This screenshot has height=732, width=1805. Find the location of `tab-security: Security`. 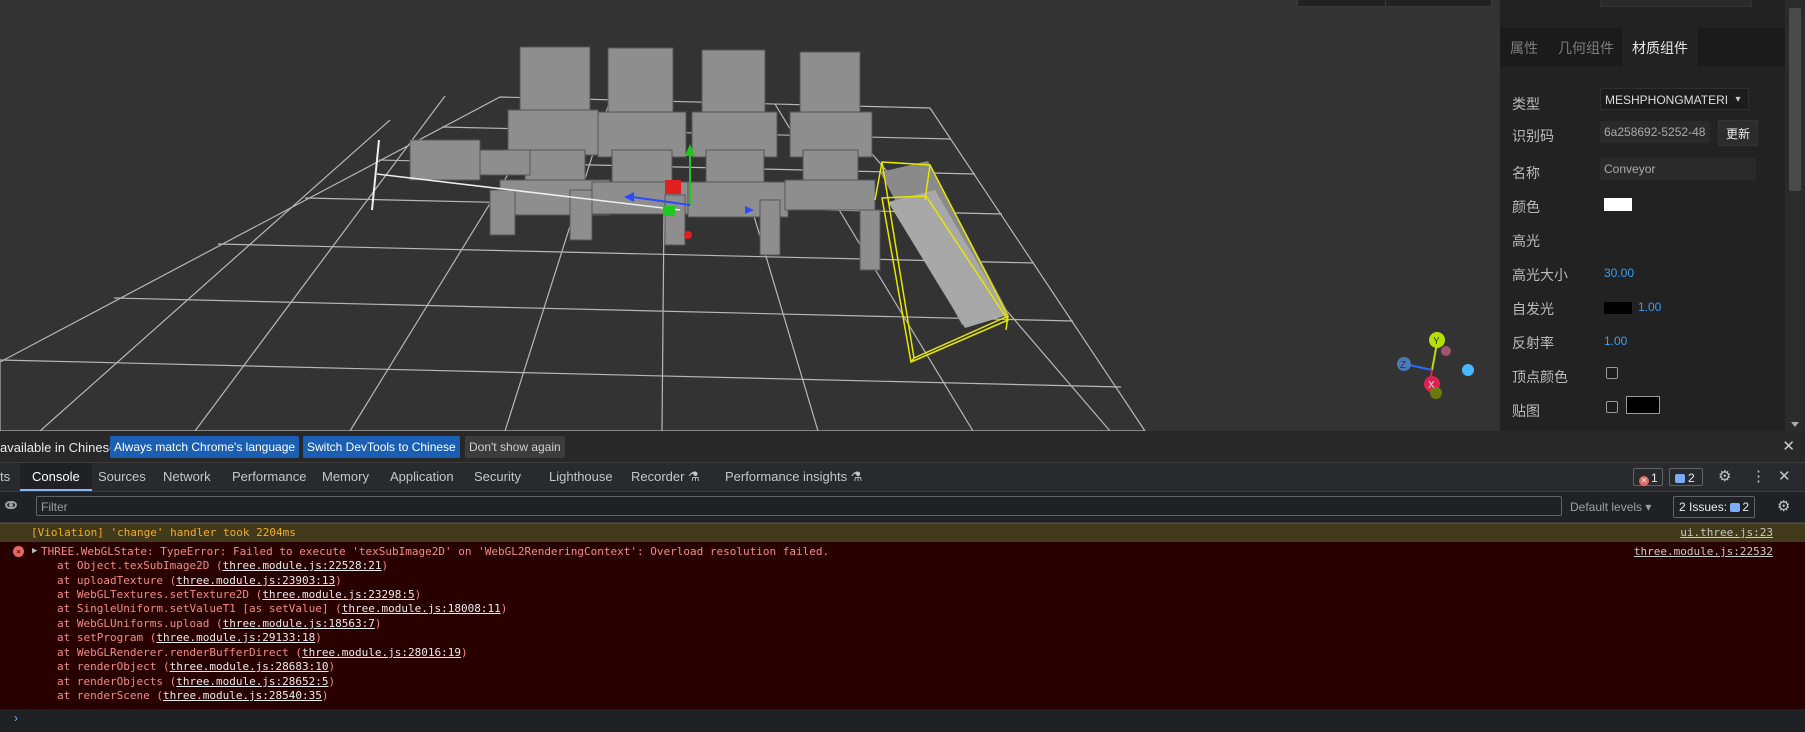

tab-security: Security is located at coordinates (497, 477).